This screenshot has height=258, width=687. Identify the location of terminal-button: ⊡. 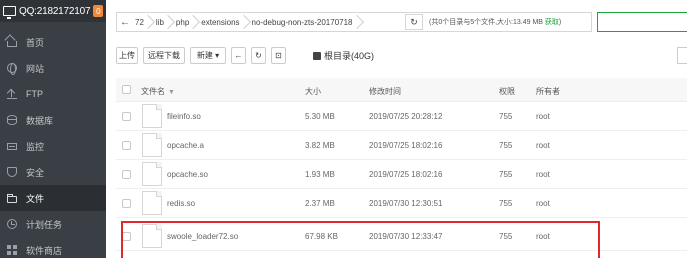
(278, 55).